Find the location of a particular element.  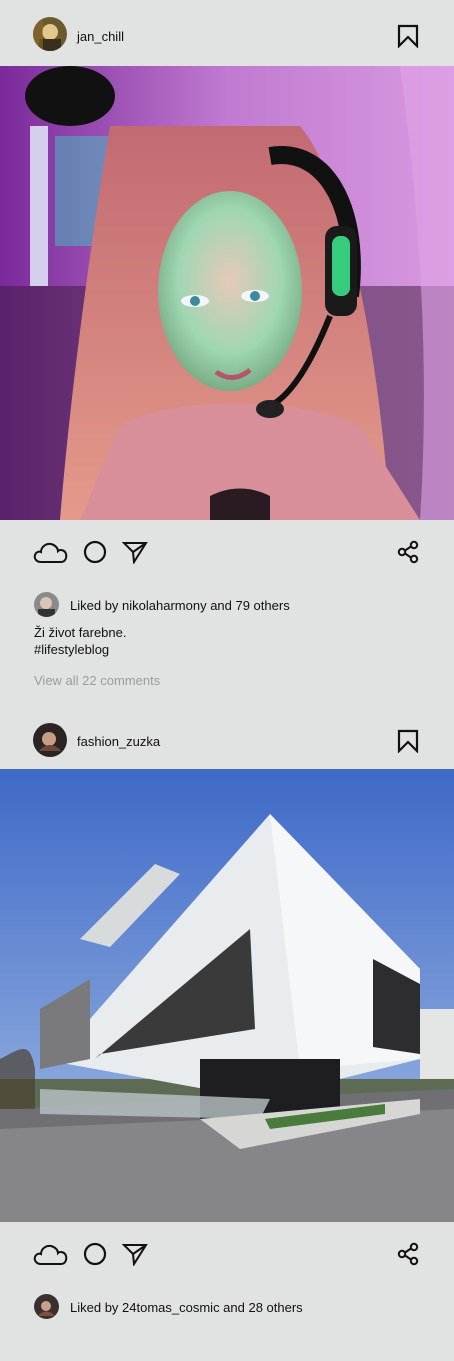

username: jan_chill is located at coordinates (100, 36).